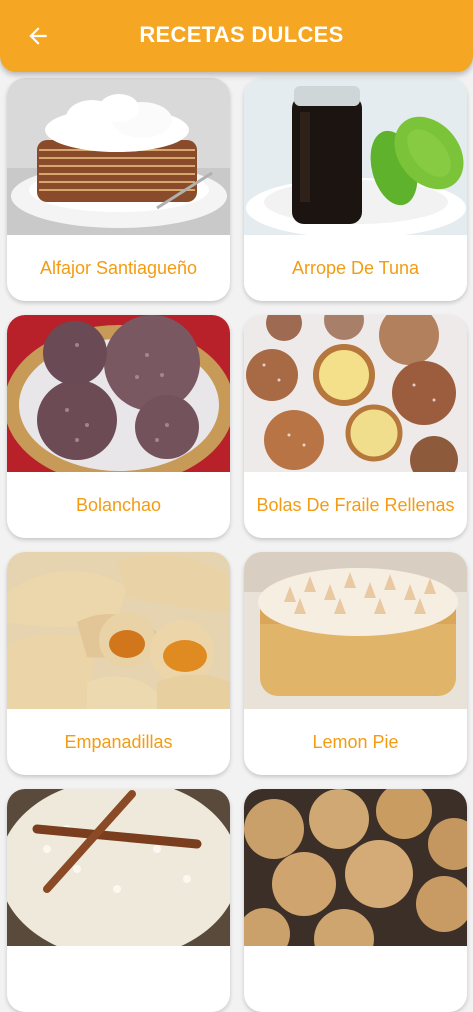 This screenshot has height=1012, width=473. Describe the element at coordinates (118, 505) in the screenshot. I see `recipe-title: Bolanchao` at that location.